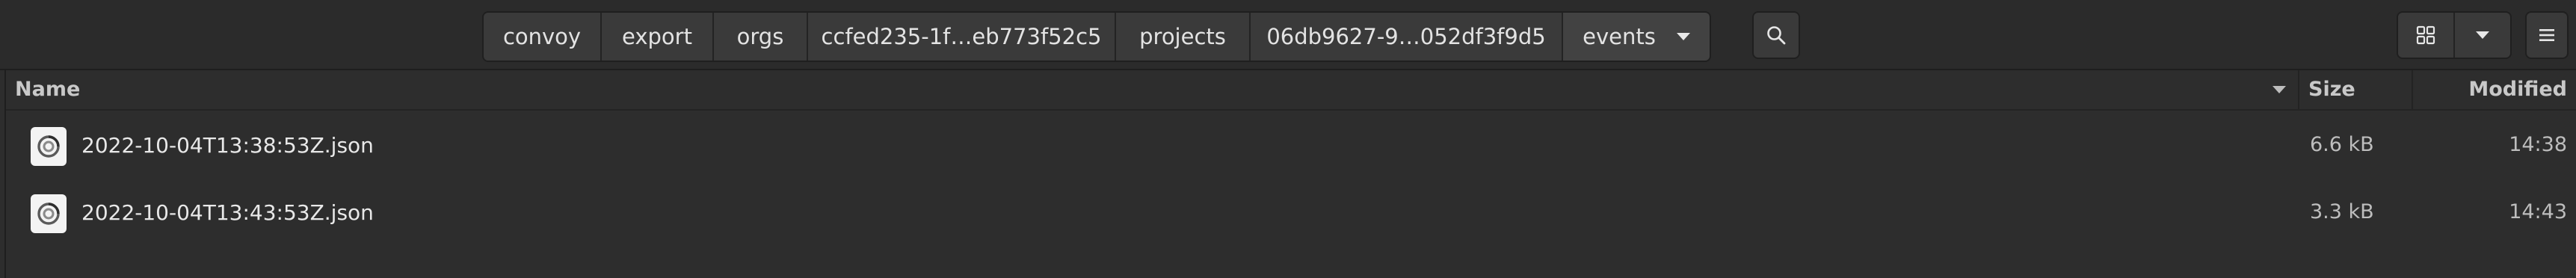 The image size is (2576, 278). Describe the element at coordinates (1291, 90) in the screenshot. I see `column-header: Name Size Modified` at that location.